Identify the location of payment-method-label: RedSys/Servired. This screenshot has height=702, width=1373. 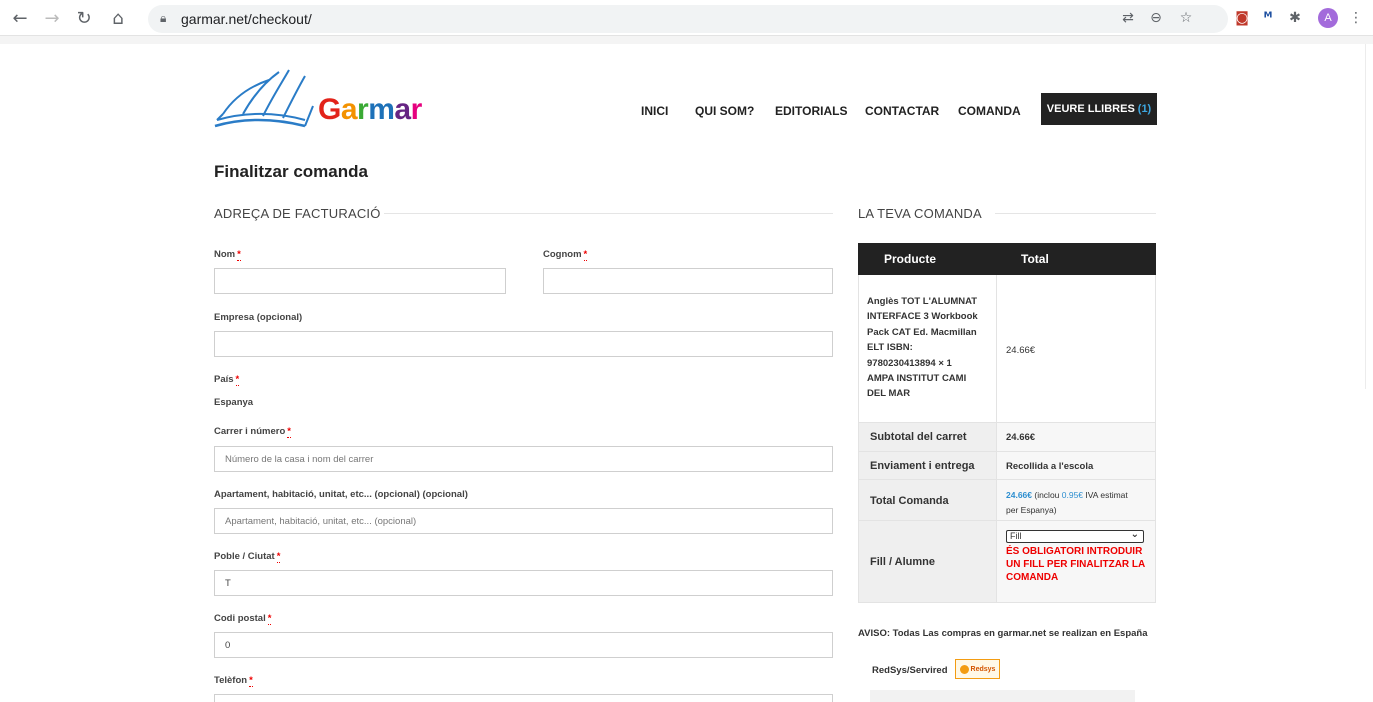
(910, 670).